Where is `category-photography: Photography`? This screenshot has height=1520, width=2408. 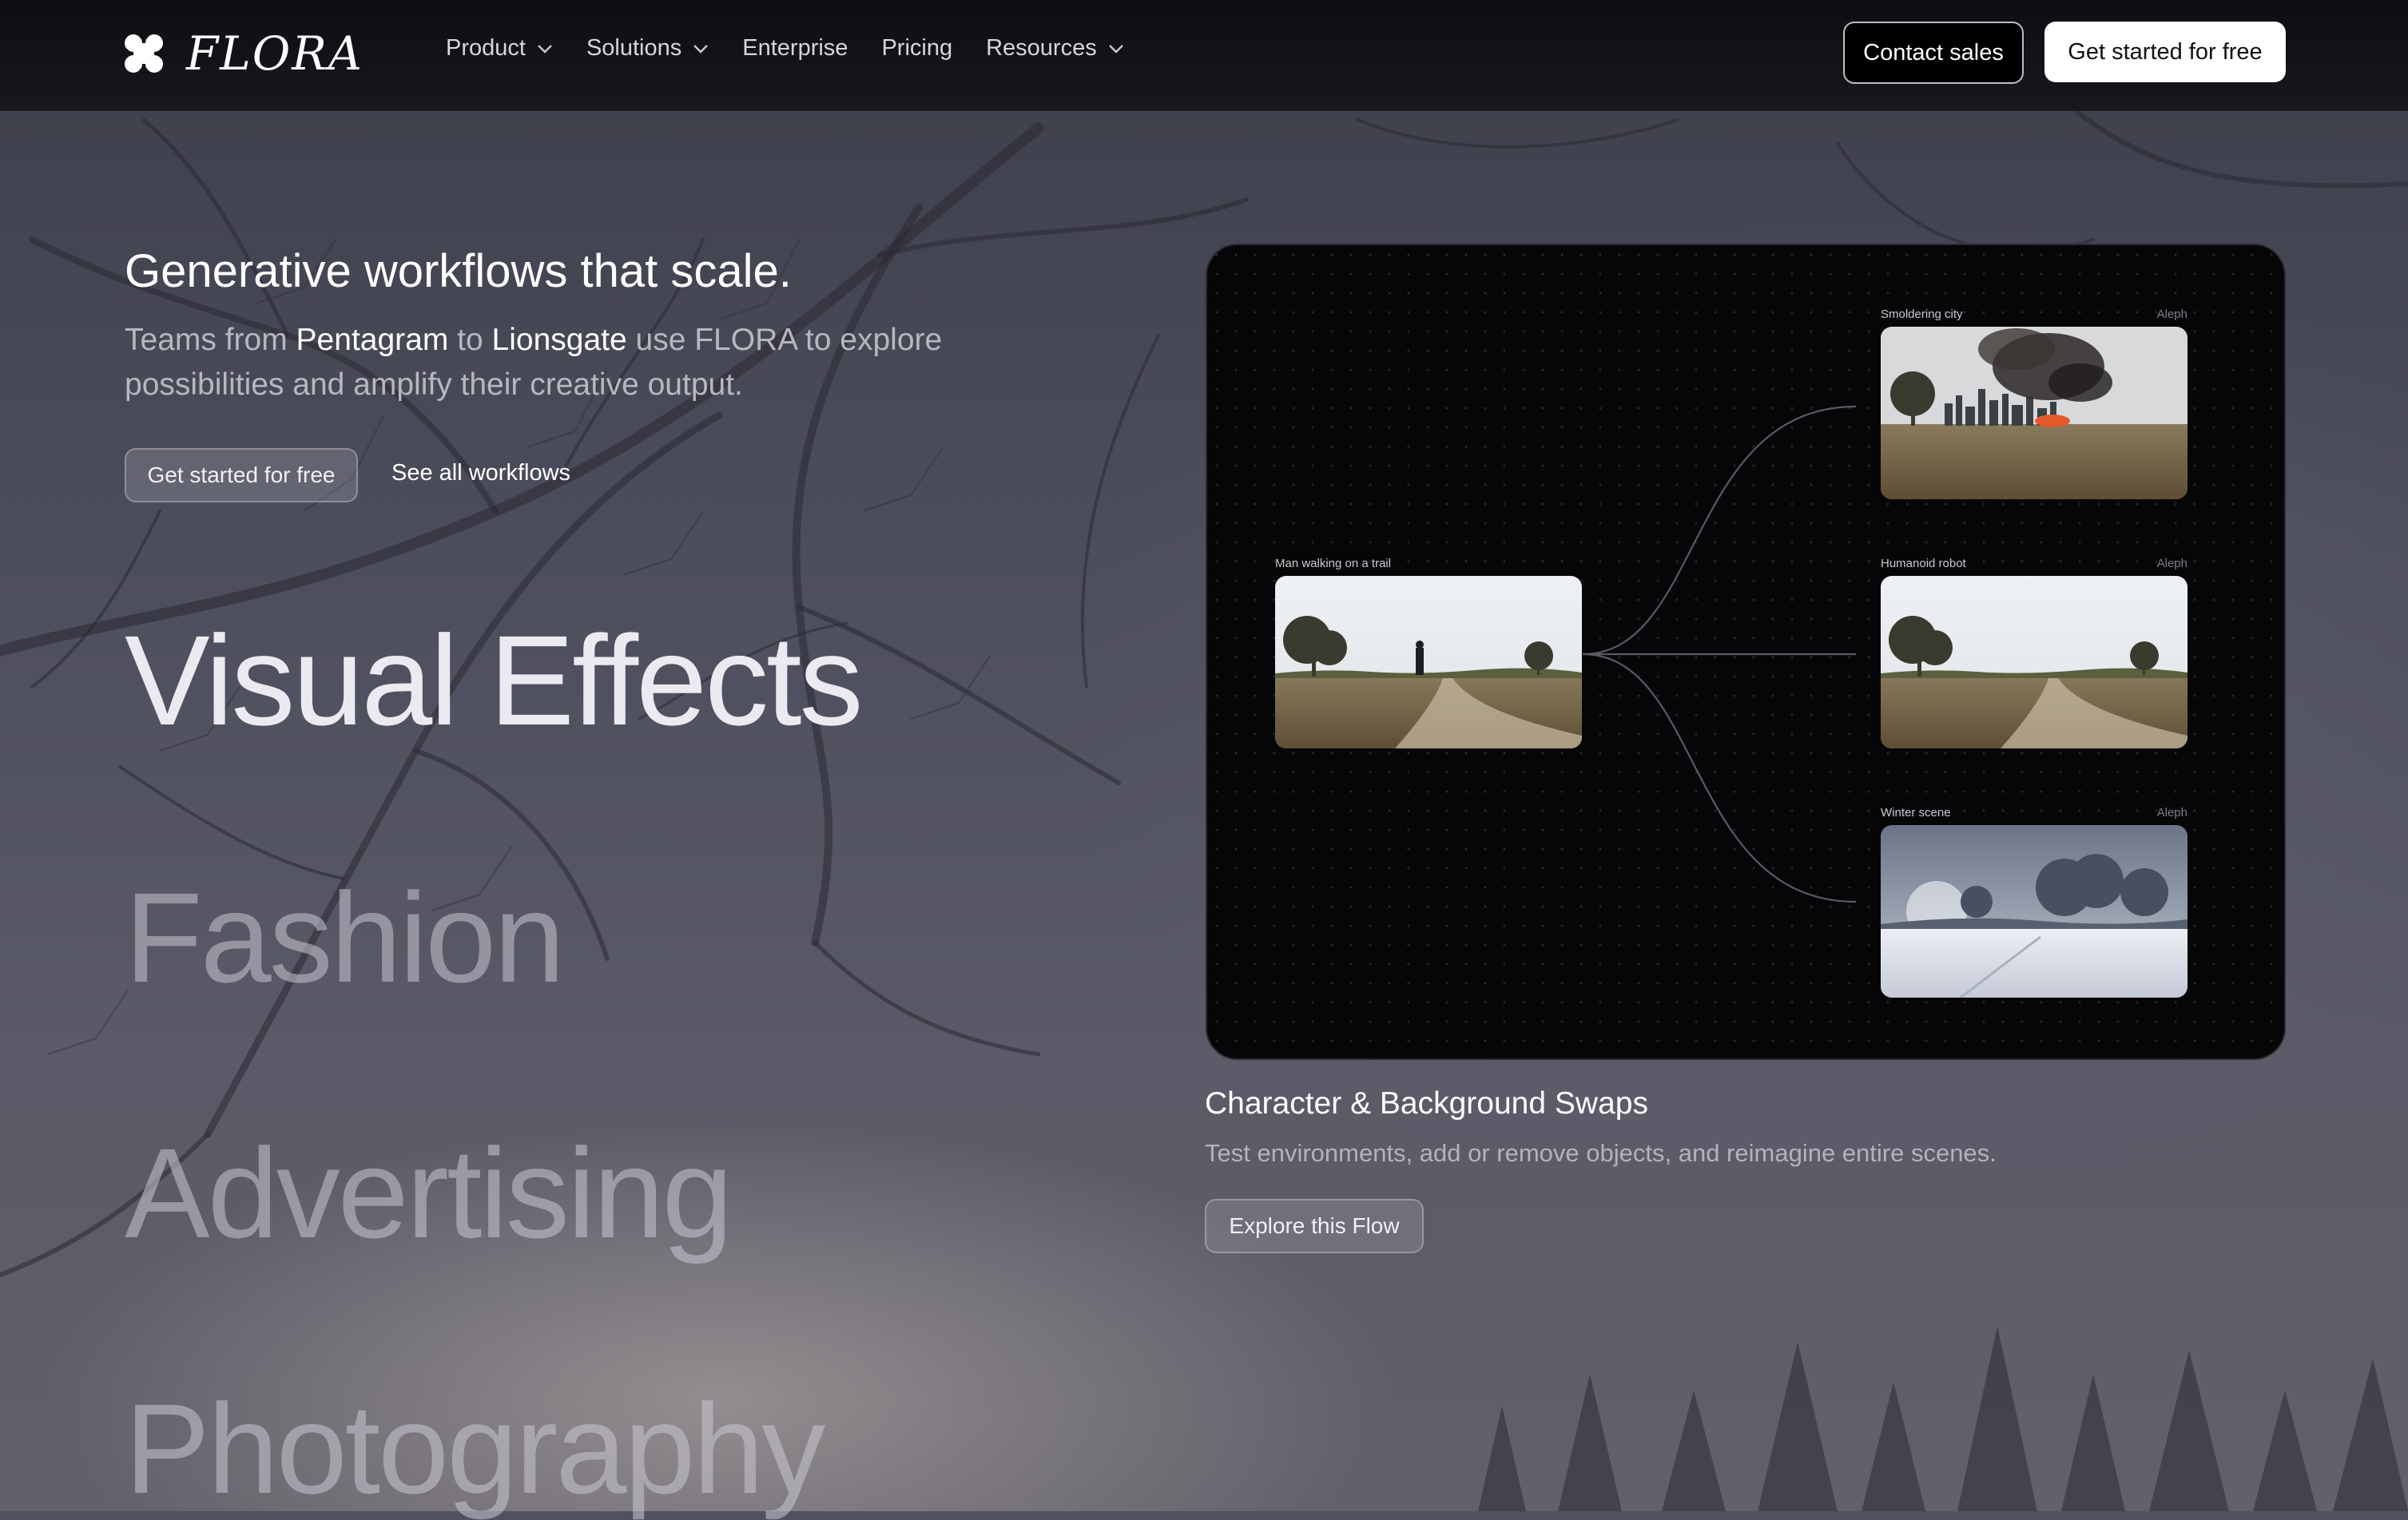
category-photography: Photography is located at coordinates (475, 1449).